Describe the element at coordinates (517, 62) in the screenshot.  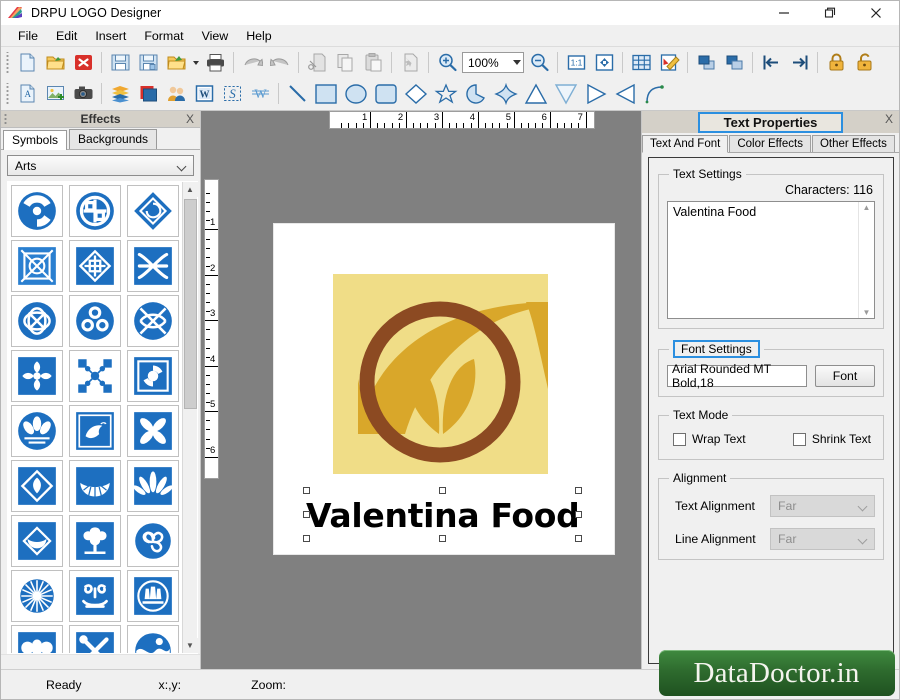
I see `chevron-down-icon` at that location.